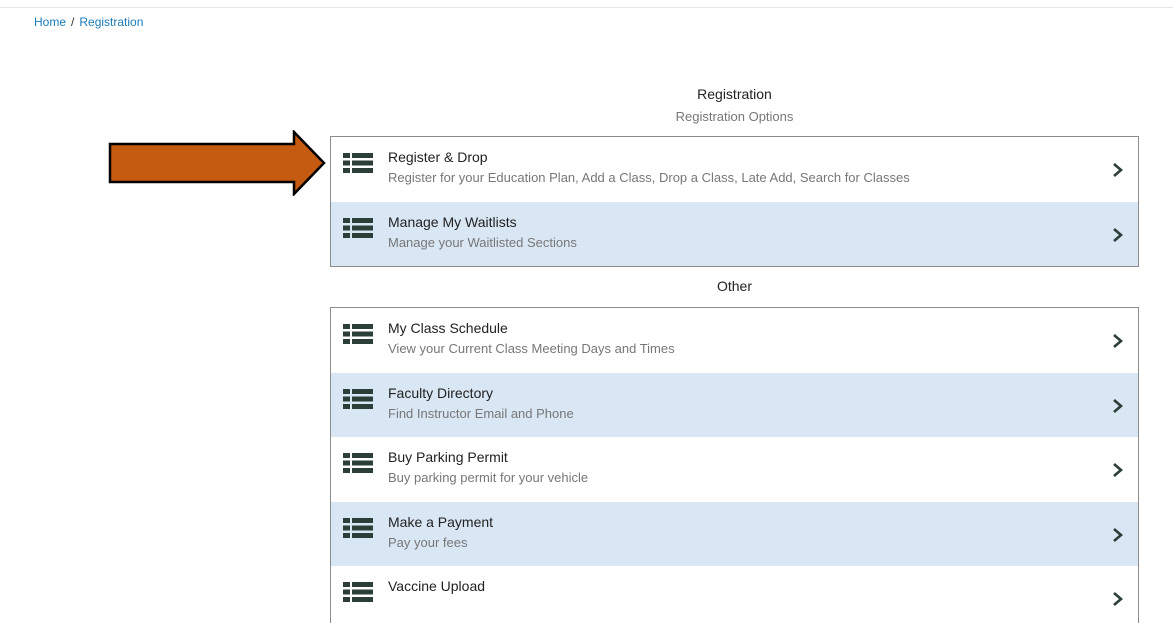 Image resolution: width=1173 pixels, height=623 pixels. Describe the element at coordinates (452, 221) in the screenshot. I see `menu-item-label: Manage My Waitlists` at that location.